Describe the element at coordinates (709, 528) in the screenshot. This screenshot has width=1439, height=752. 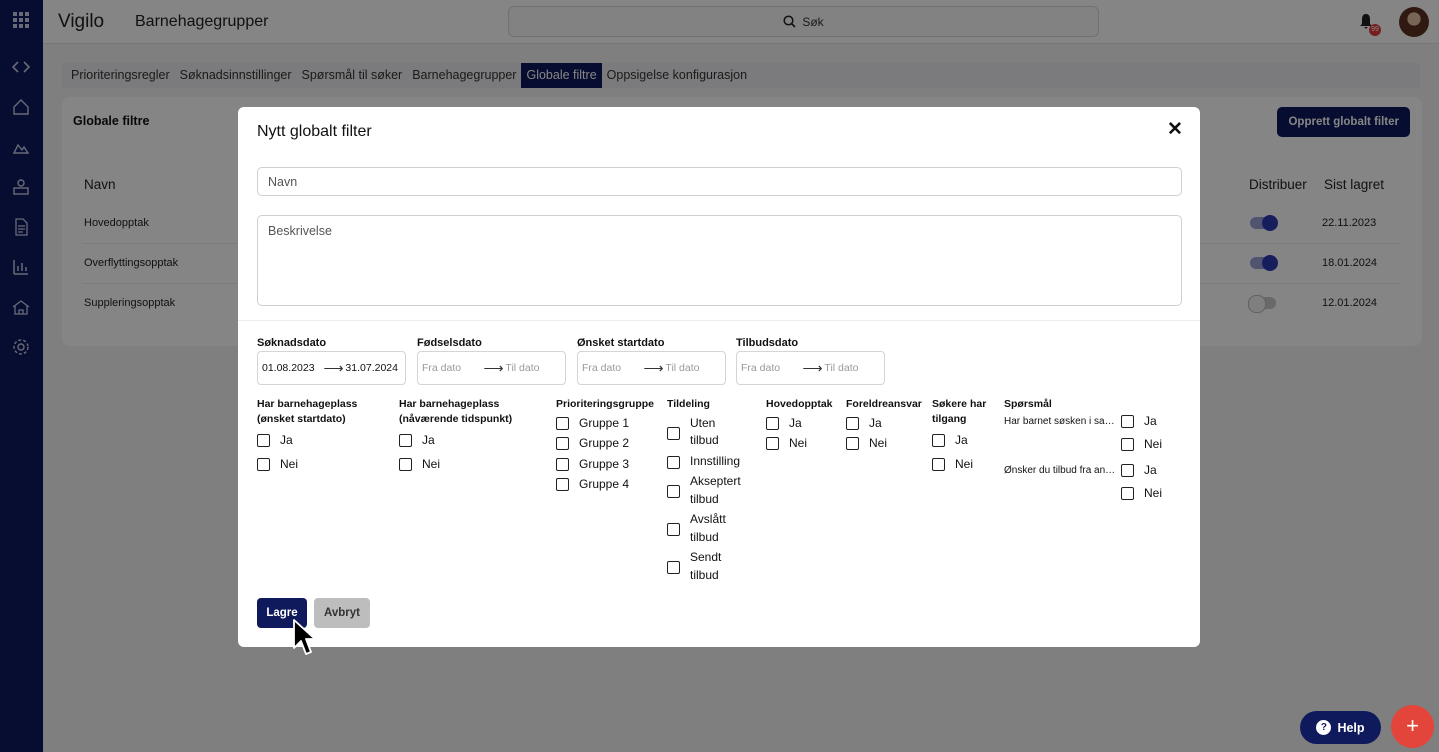
I see `checkbox-option: Avslått tilbud` at that location.